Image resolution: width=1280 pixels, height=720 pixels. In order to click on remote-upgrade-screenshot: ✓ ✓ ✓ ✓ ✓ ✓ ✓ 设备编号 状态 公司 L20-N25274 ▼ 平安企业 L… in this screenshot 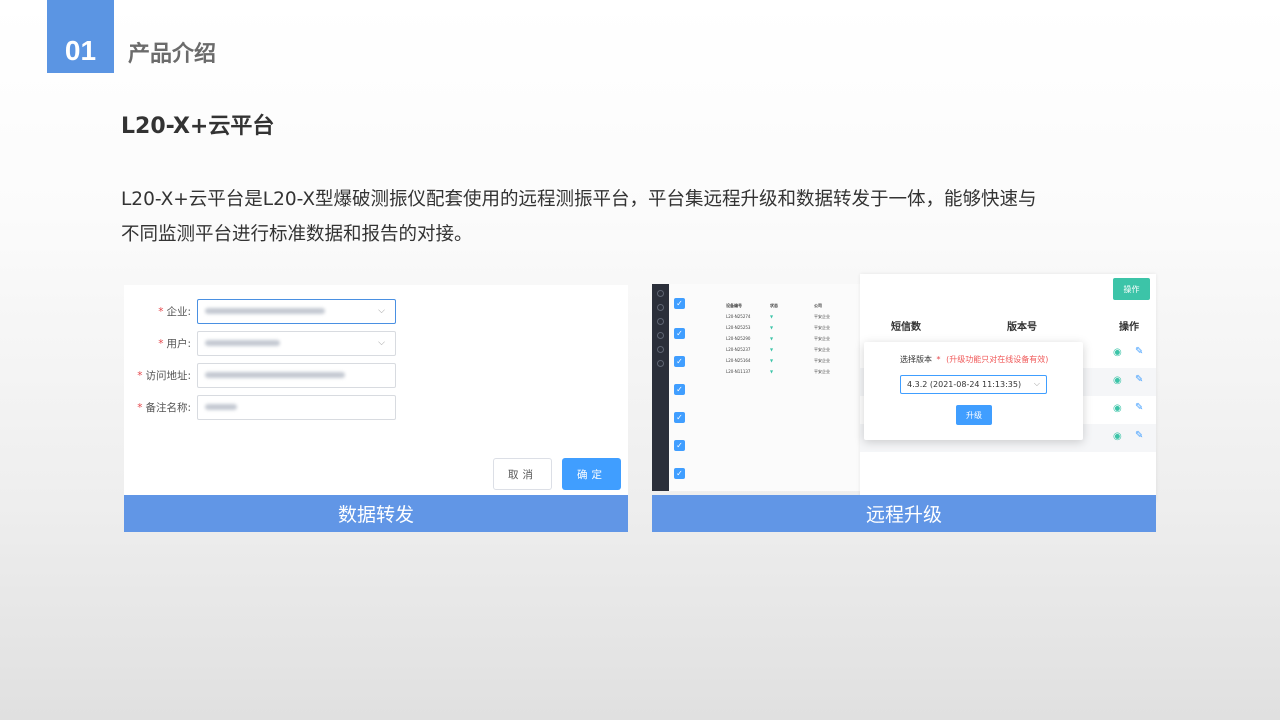, I will do `click(904, 387)`.